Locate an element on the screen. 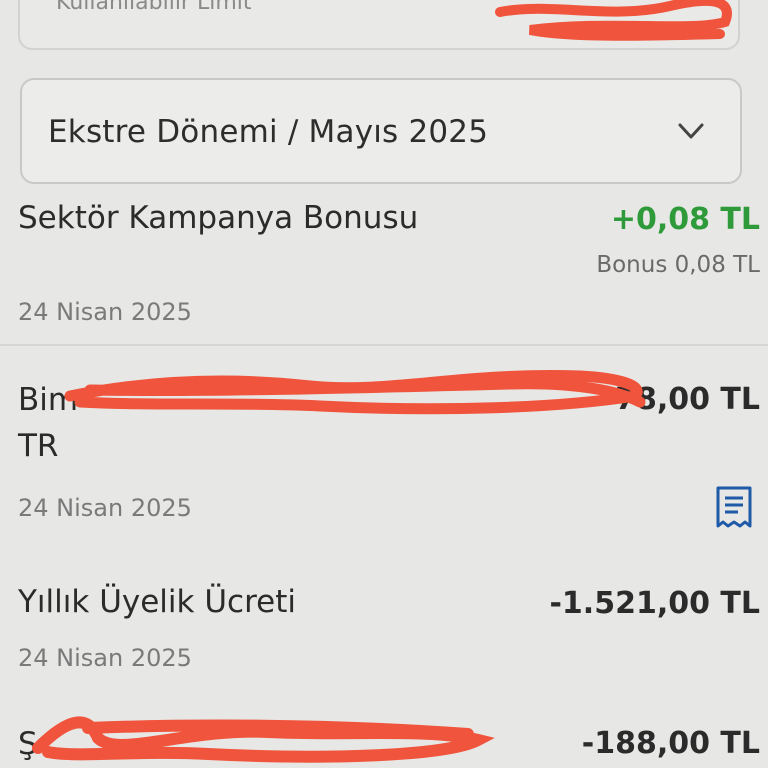  transaction-title: Yıllık Üyelik Ücreti is located at coordinates (157, 602).